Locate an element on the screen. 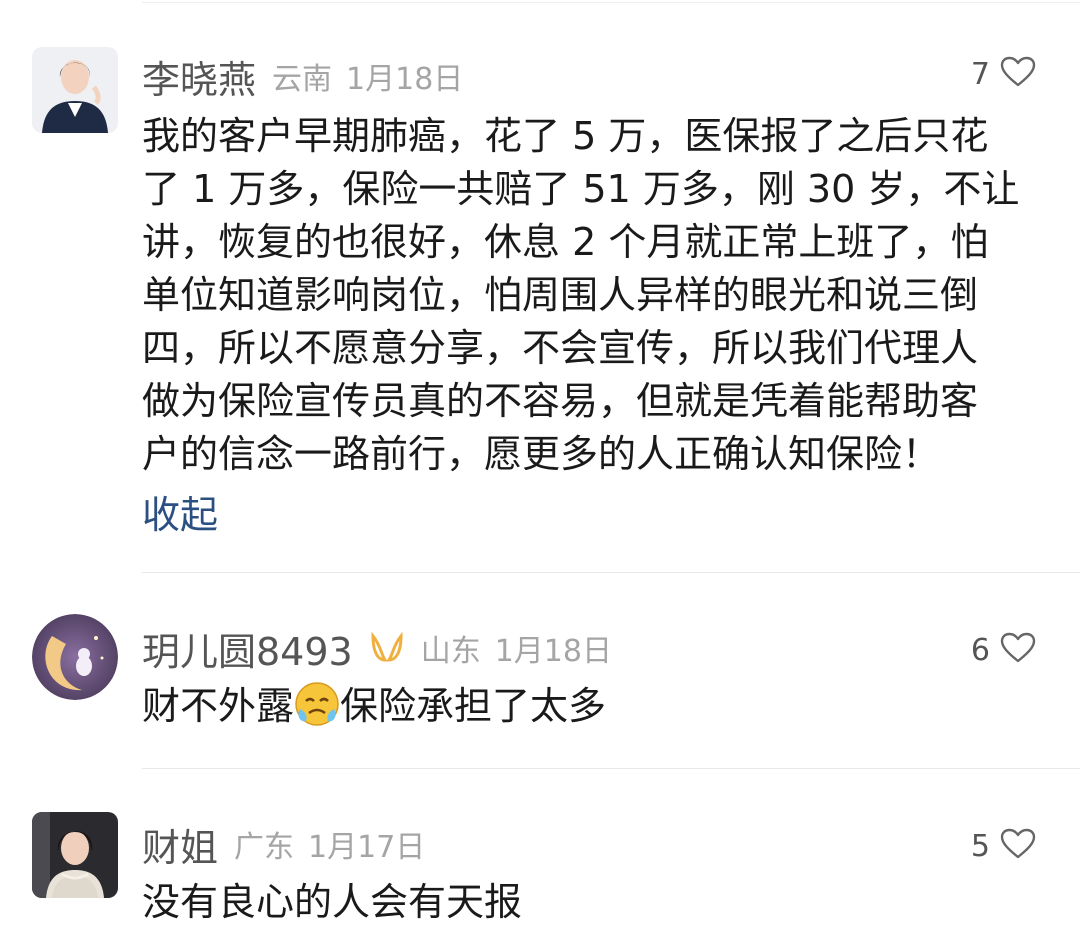 This screenshot has height=951, width=1080. comment-text: 没有良心的人会有天报 is located at coordinates (332, 902).